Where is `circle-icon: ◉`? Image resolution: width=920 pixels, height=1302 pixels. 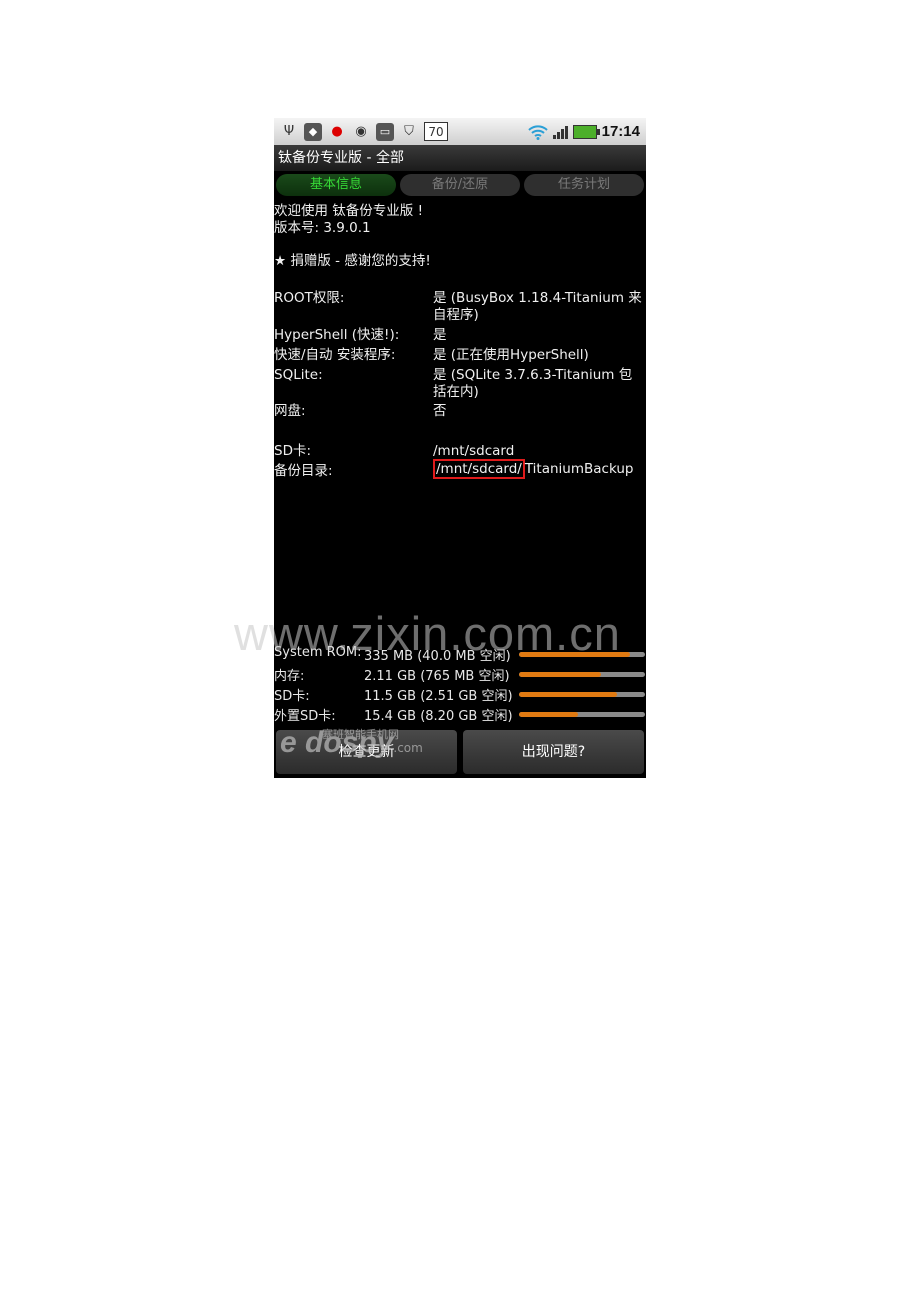 circle-icon: ◉ is located at coordinates (361, 131).